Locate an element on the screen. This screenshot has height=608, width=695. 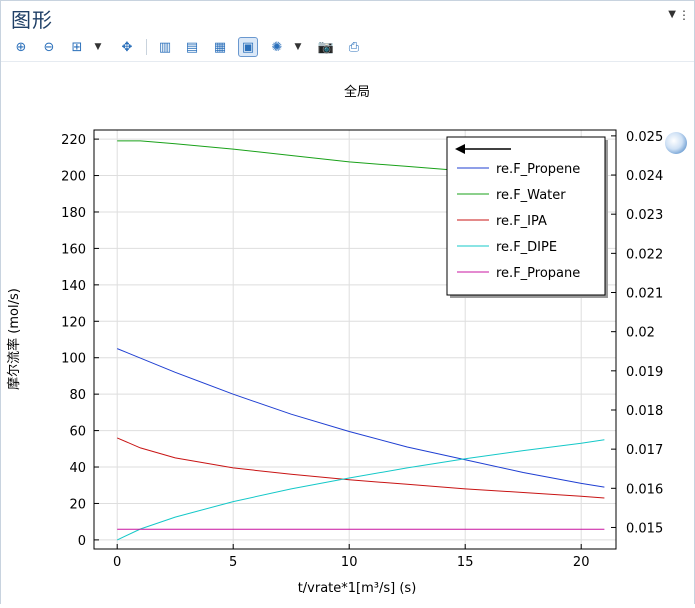
y-tick-label: 100 is located at coordinates (73, 359).